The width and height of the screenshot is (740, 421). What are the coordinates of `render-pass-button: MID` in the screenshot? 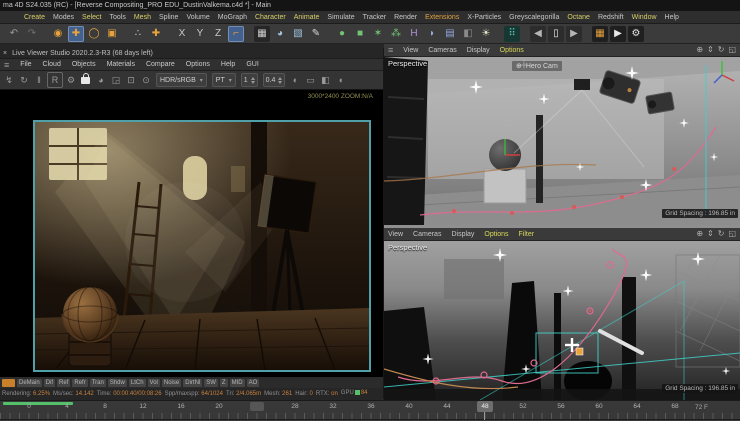 It's located at (237, 382).